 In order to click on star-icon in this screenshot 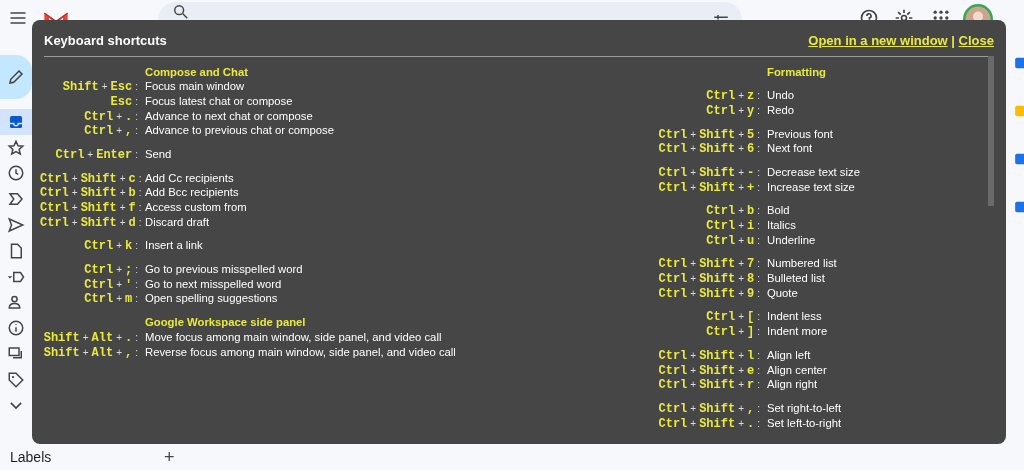, I will do `click(16, 147)`.